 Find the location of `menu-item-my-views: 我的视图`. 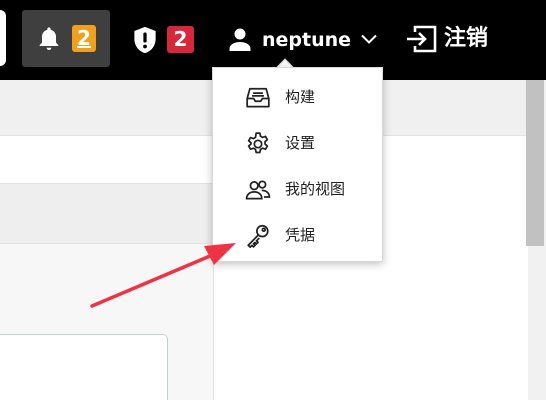

menu-item-my-views: 我的视图 is located at coordinates (297, 189).